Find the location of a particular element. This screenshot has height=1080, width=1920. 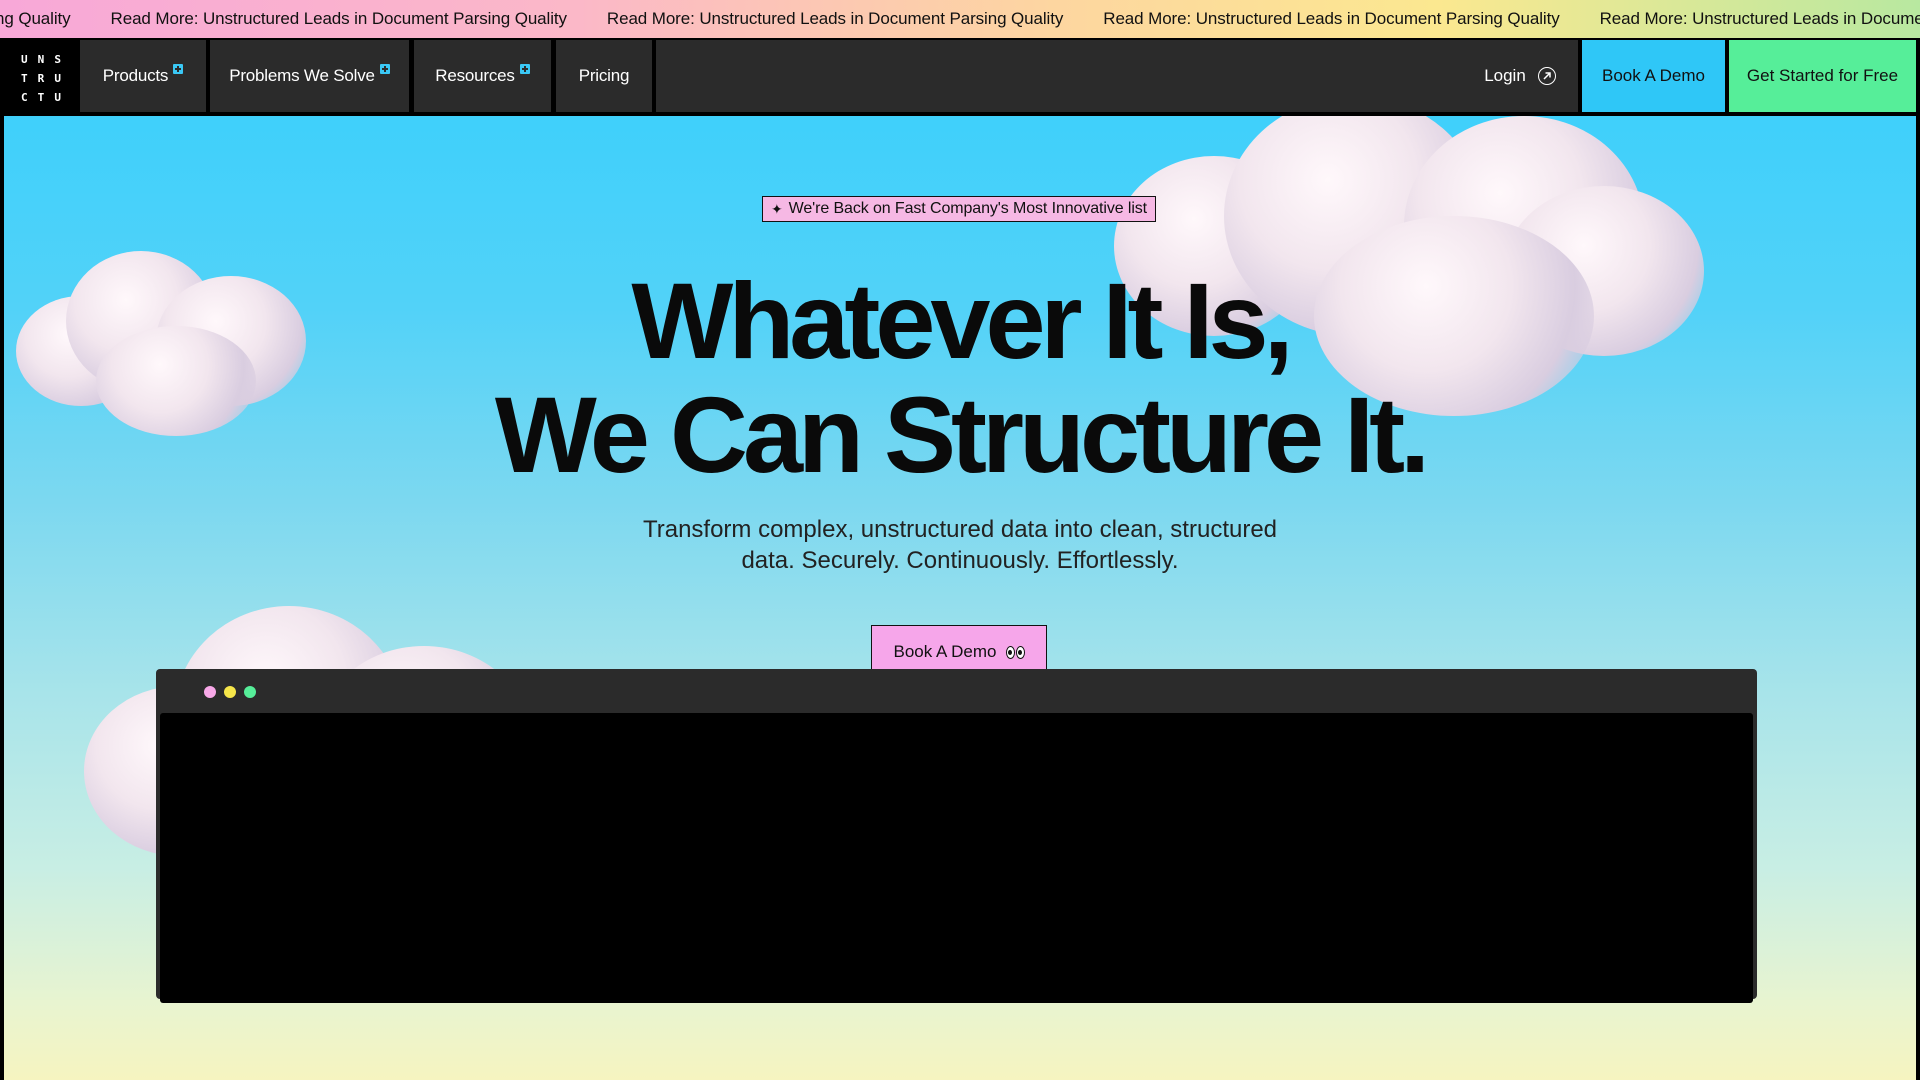

get-started-free-button: Get Started for Free is located at coordinates (1822, 76).